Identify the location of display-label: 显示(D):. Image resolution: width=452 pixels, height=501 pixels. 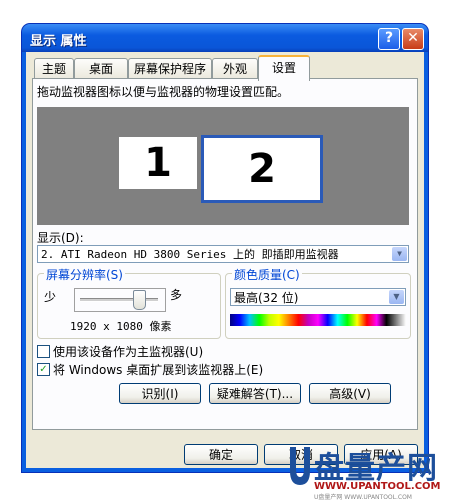
(60, 238).